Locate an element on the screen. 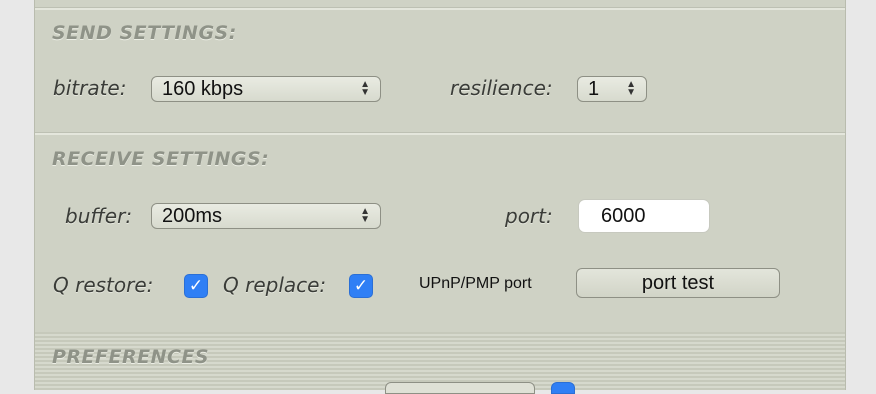 The width and height of the screenshot is (876, 394). buffer-select: 200ms ▲ ▼ is located at coordinates (266, 216).